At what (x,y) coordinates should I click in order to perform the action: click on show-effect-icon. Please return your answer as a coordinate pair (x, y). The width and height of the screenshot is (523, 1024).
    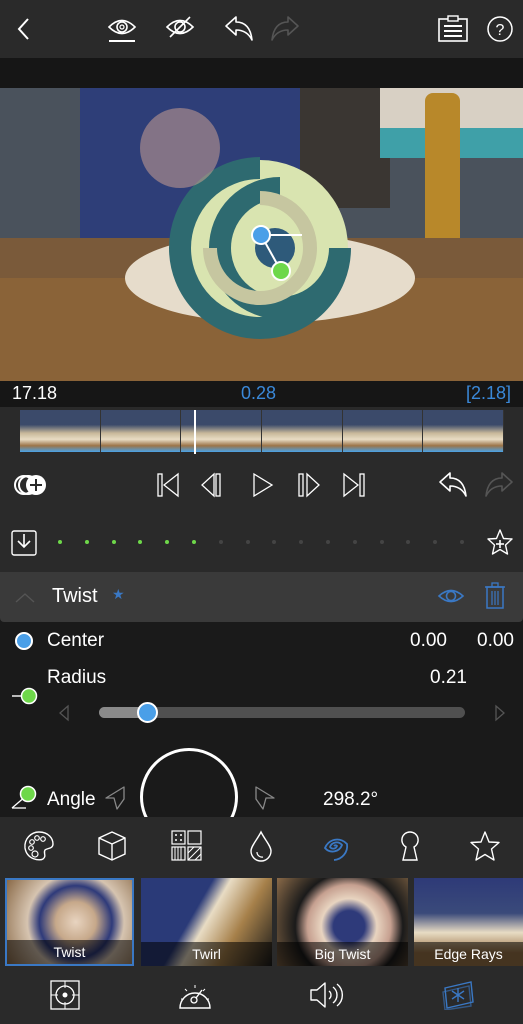
    Looking at the image, I should click on (122, 29).